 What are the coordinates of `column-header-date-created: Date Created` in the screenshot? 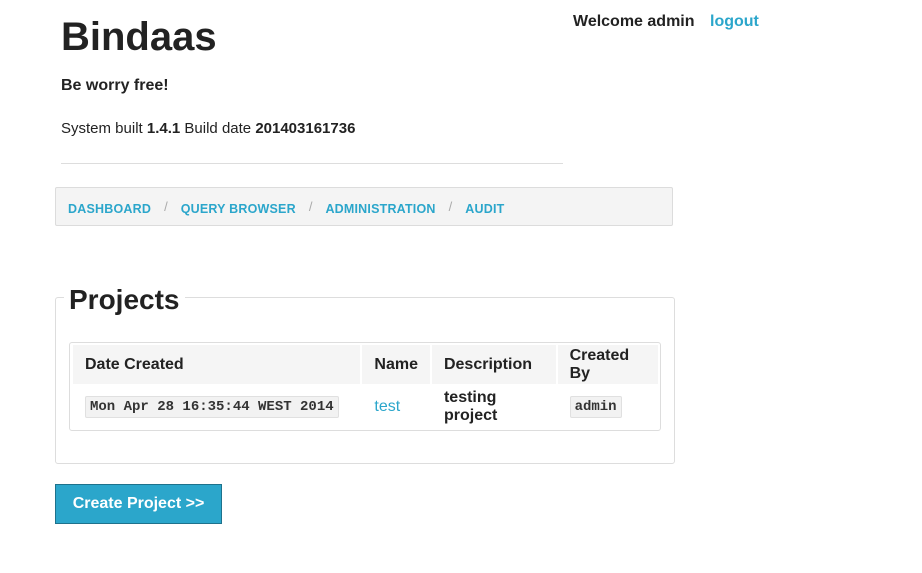 It's located at (217, 364).